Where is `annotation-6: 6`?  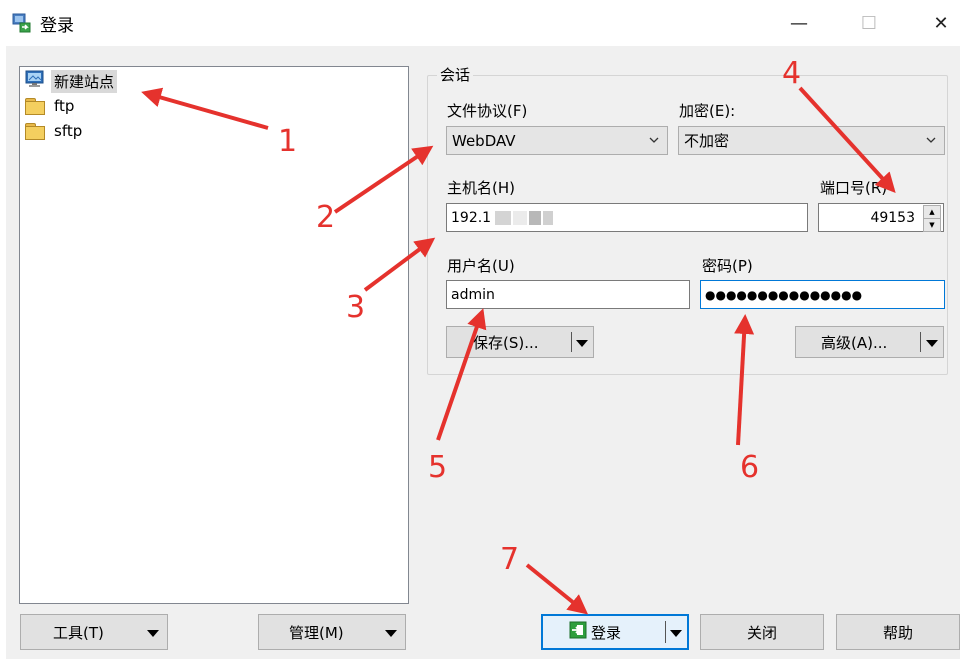 annotation-6: 6 is located at coordinates (750, 467).